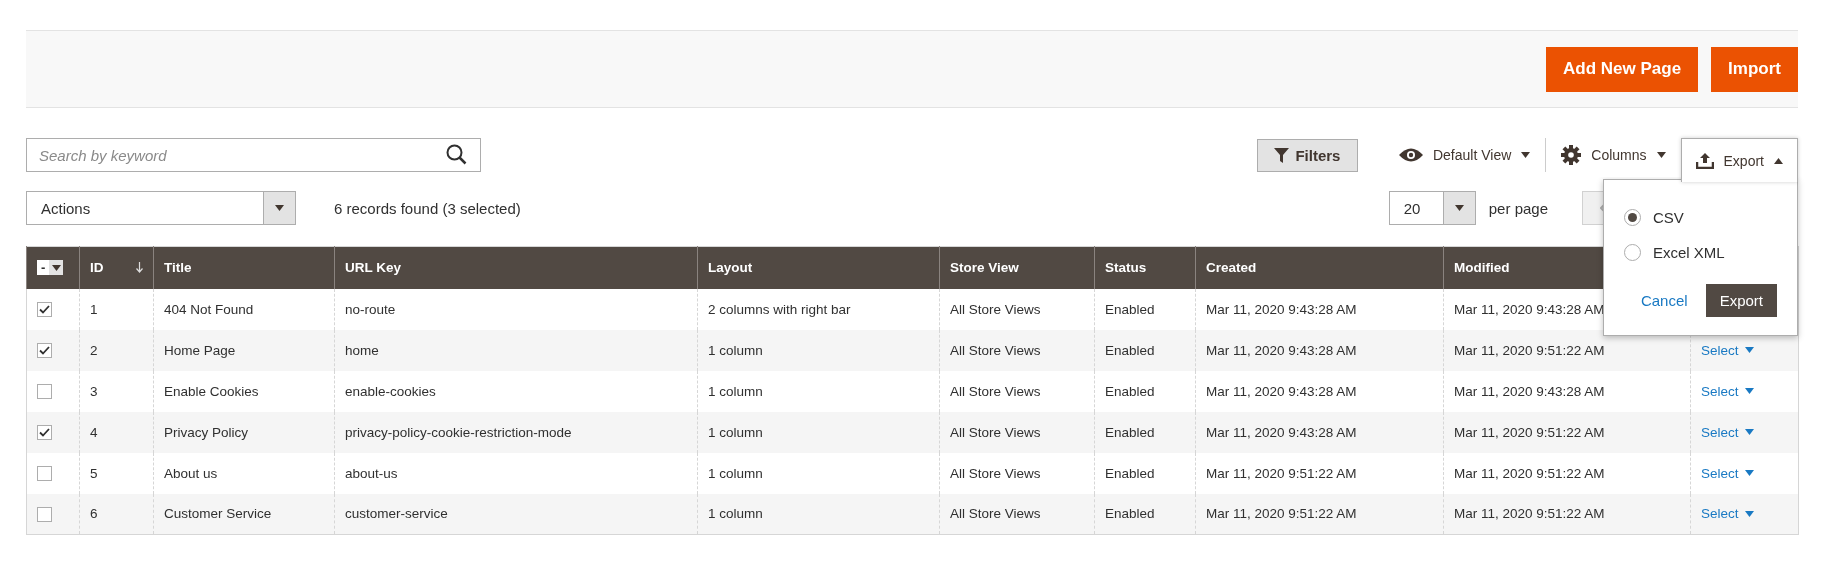  What do you see at coordinates (362, 350) in the screenshot?
I see `table-cell: home` at bounding box center [362, 350].